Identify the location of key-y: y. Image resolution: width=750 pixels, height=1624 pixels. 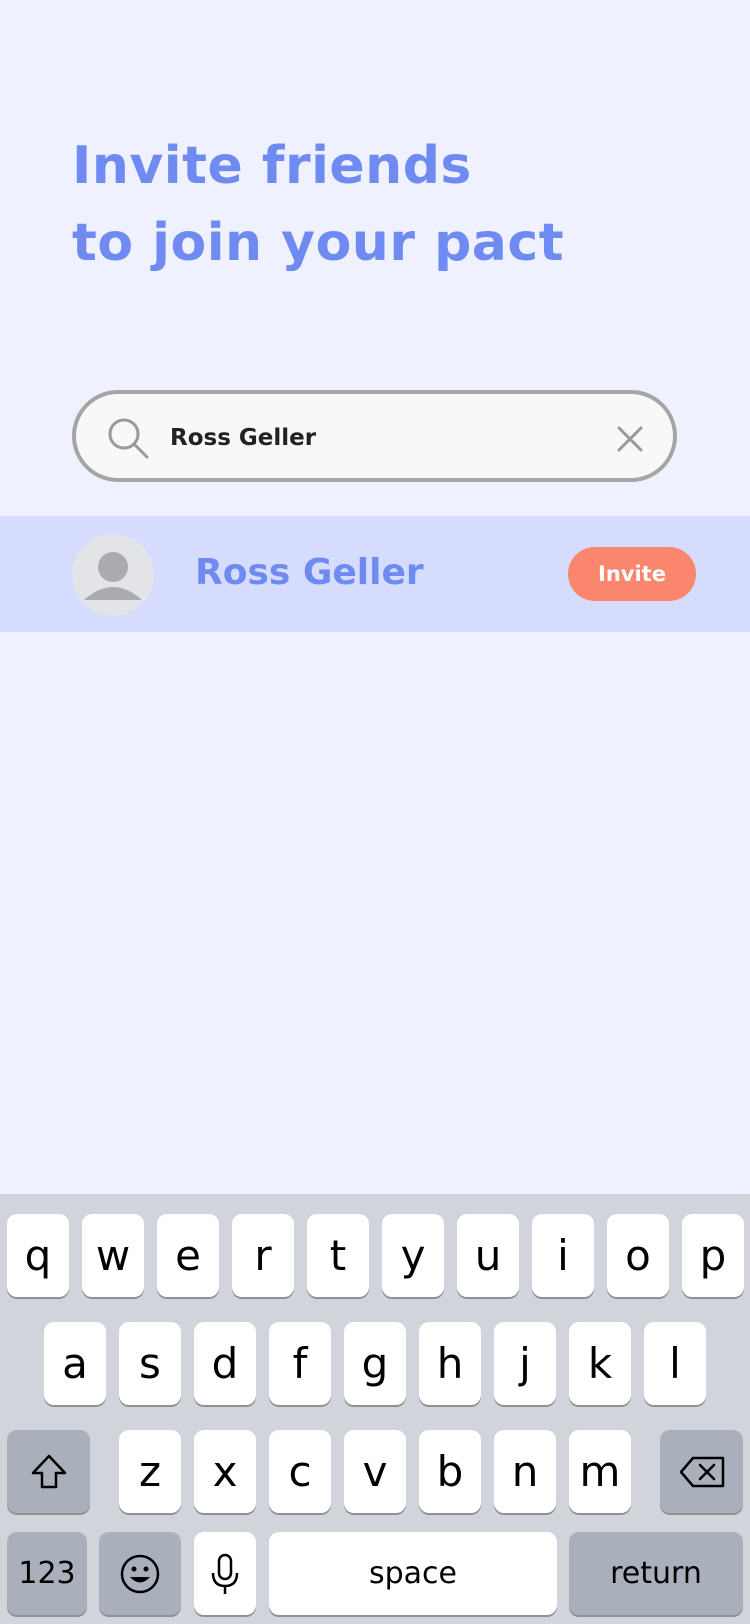
(413, 1255).